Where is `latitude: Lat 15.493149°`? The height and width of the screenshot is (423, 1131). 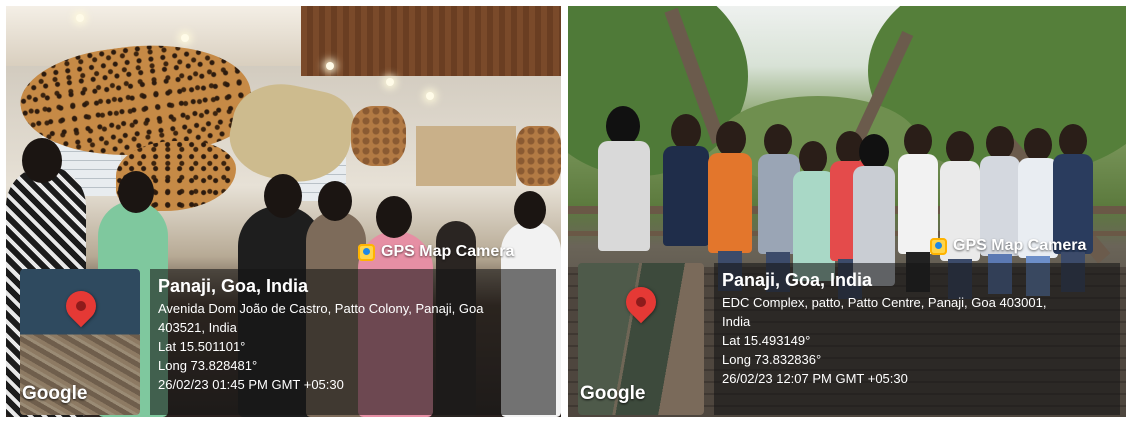 latitude: Lat 15.493149° is located at coordinates (766, 340).